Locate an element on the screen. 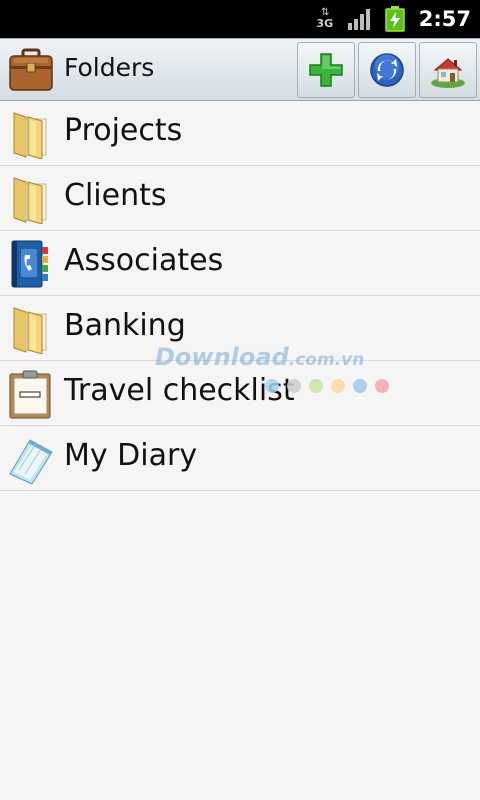 Image resolution: width=480 pixels, height=800 pixels. sync-icon is located at coordinates (387, 70).